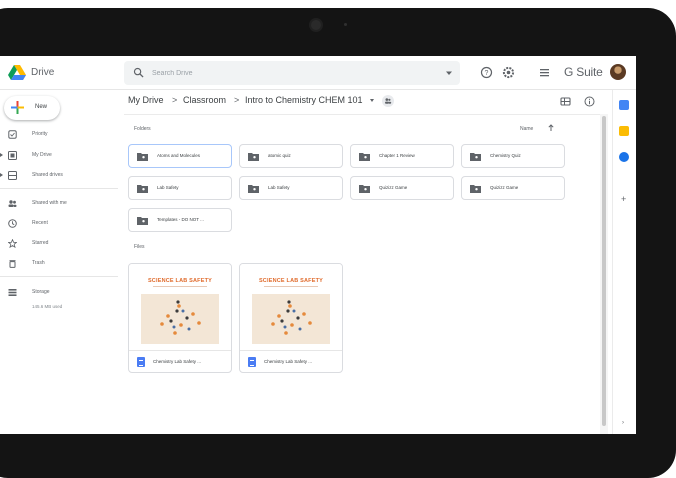  What do you see at coordinates (42, 72) in the screenshot?
I see `app-title: Drive` at bounding box center [42, 72].